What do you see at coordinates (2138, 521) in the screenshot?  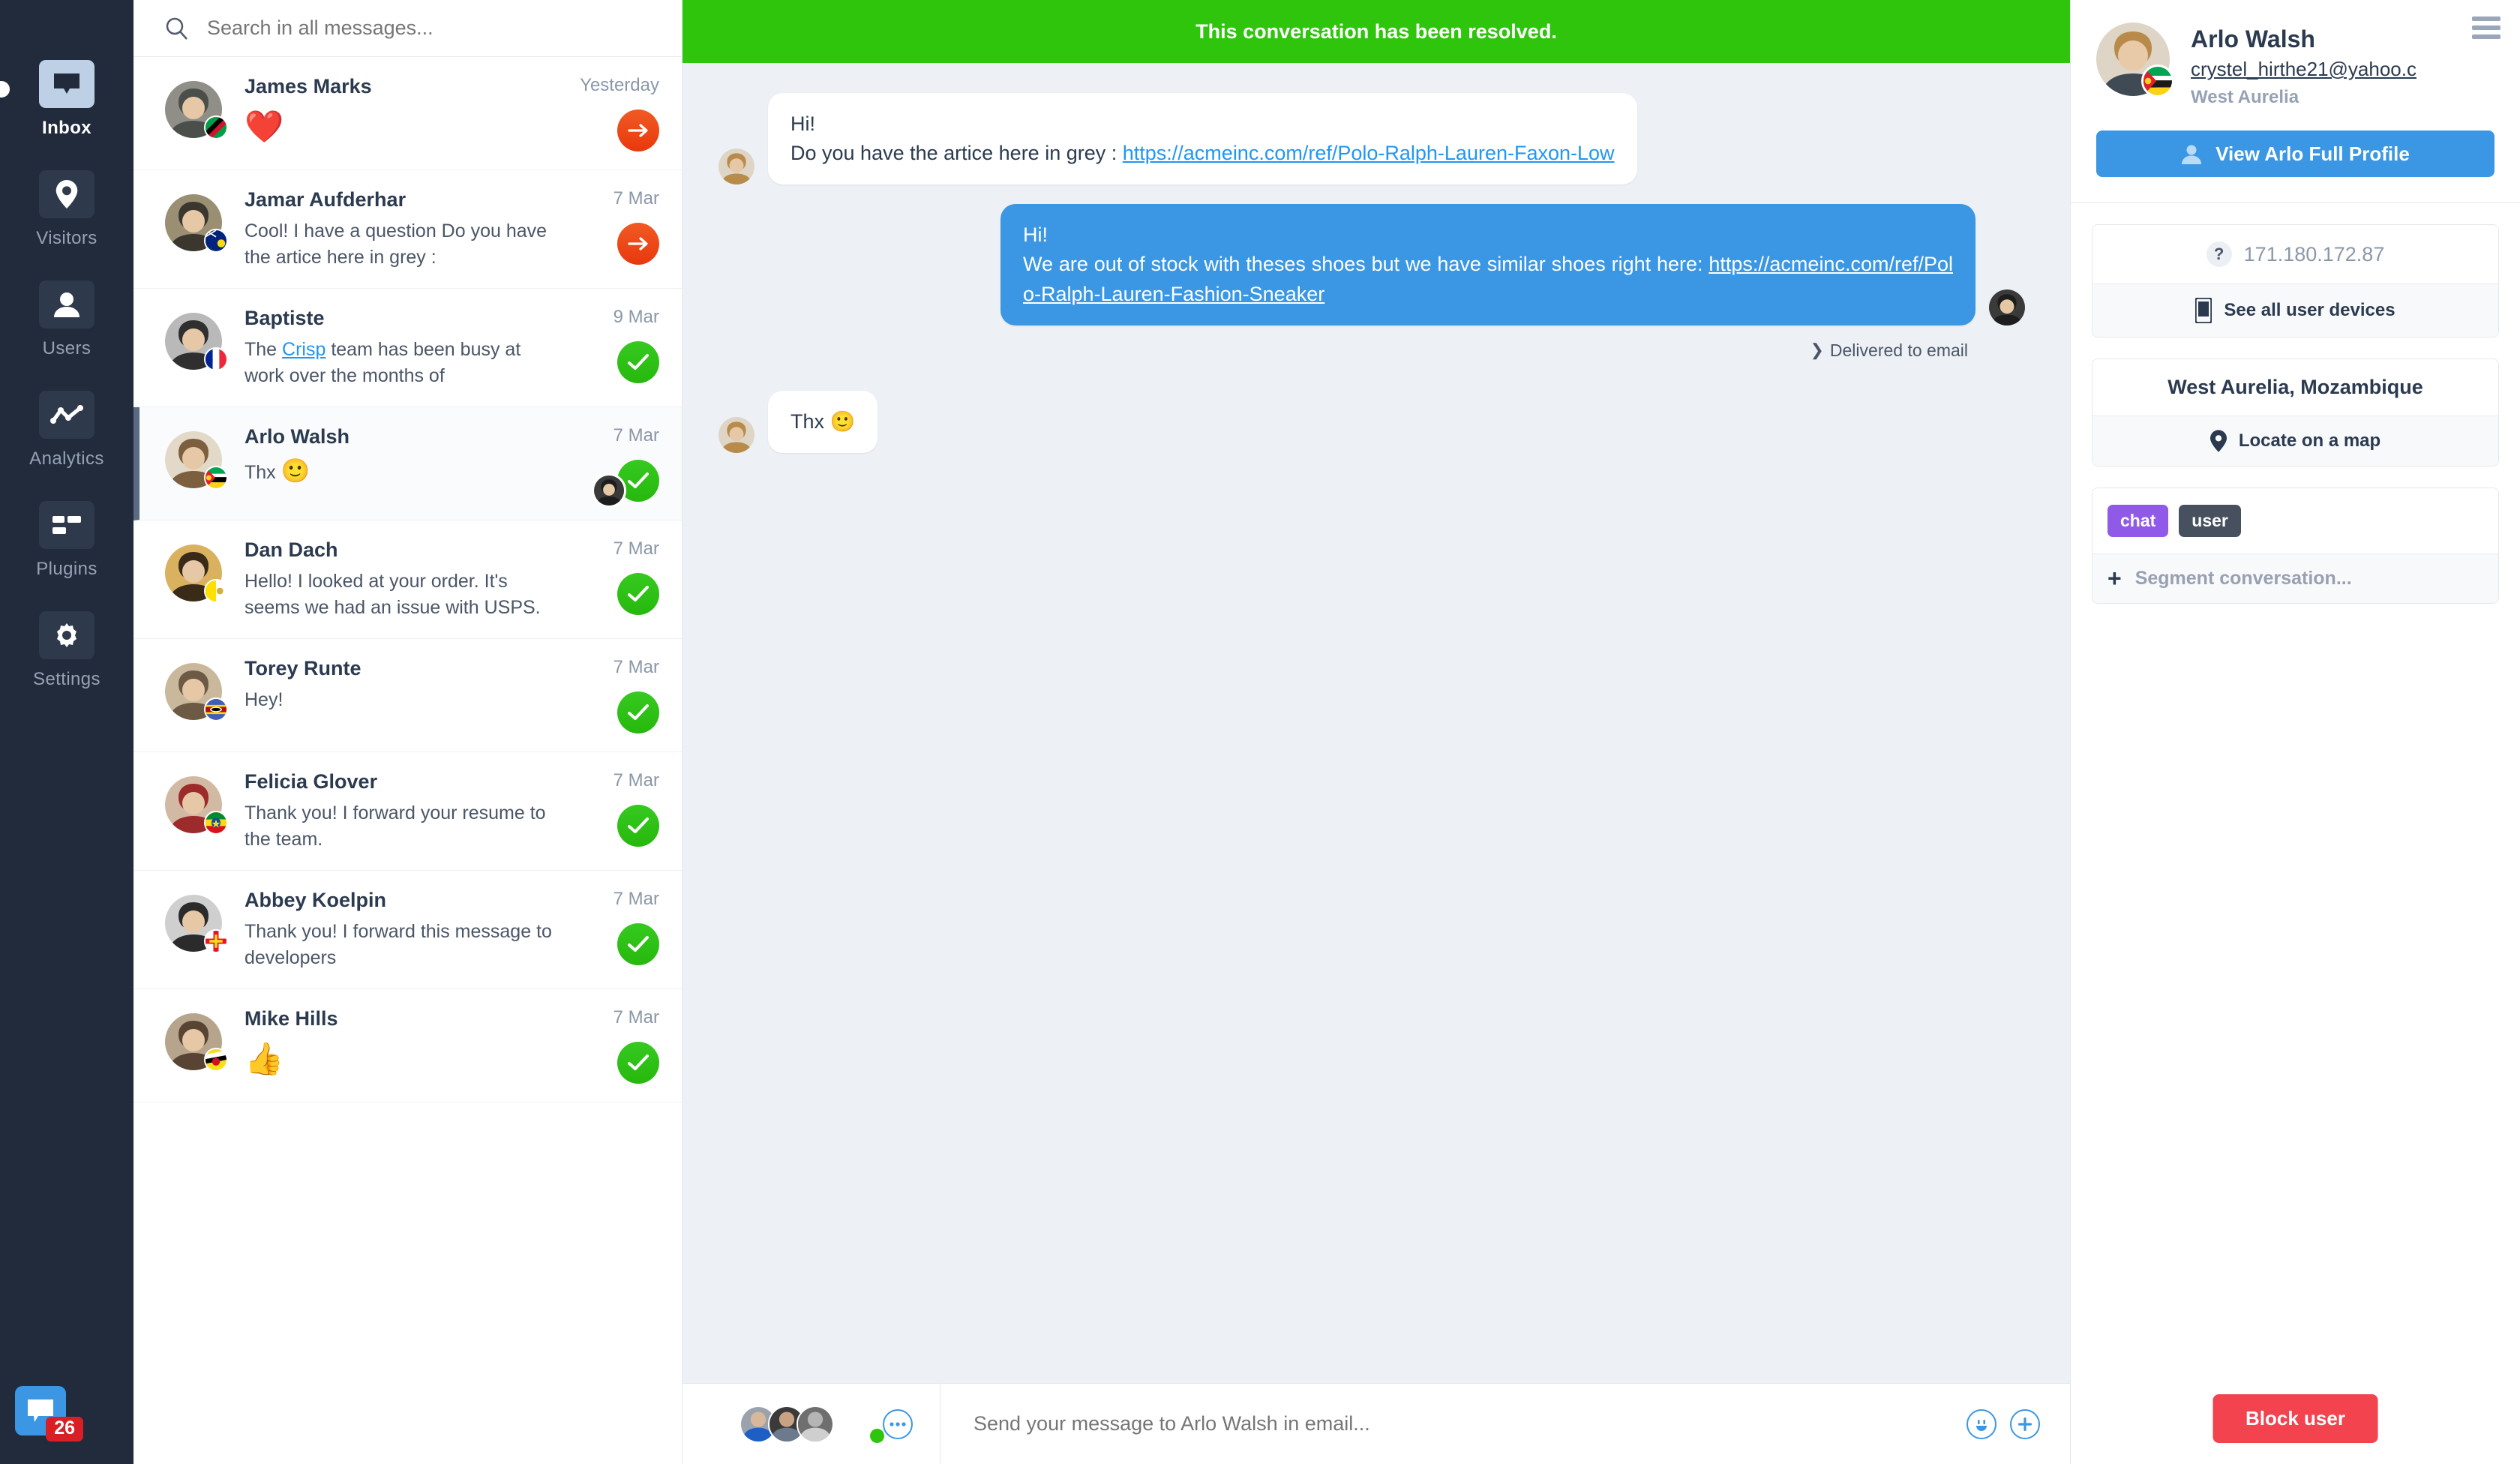 I see `tag-chat: chat` at bounding box center [2138, 521].